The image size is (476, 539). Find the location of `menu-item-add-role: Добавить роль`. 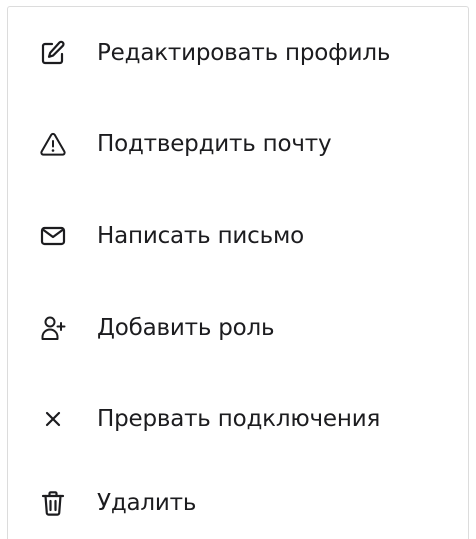

menu-item-add-role: Добавить роль is located at coordinates (238, 328).